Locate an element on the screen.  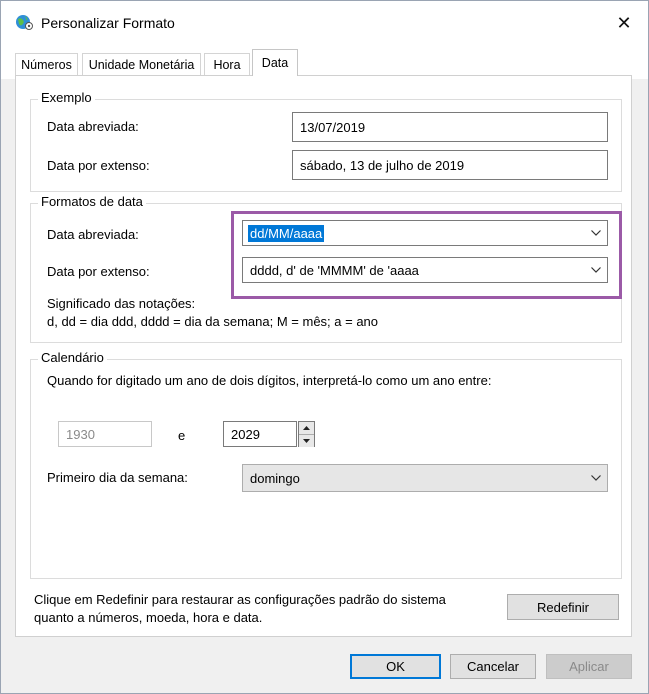
short-date-format-label: Data abreviada: is located at coordinates (93, 234).